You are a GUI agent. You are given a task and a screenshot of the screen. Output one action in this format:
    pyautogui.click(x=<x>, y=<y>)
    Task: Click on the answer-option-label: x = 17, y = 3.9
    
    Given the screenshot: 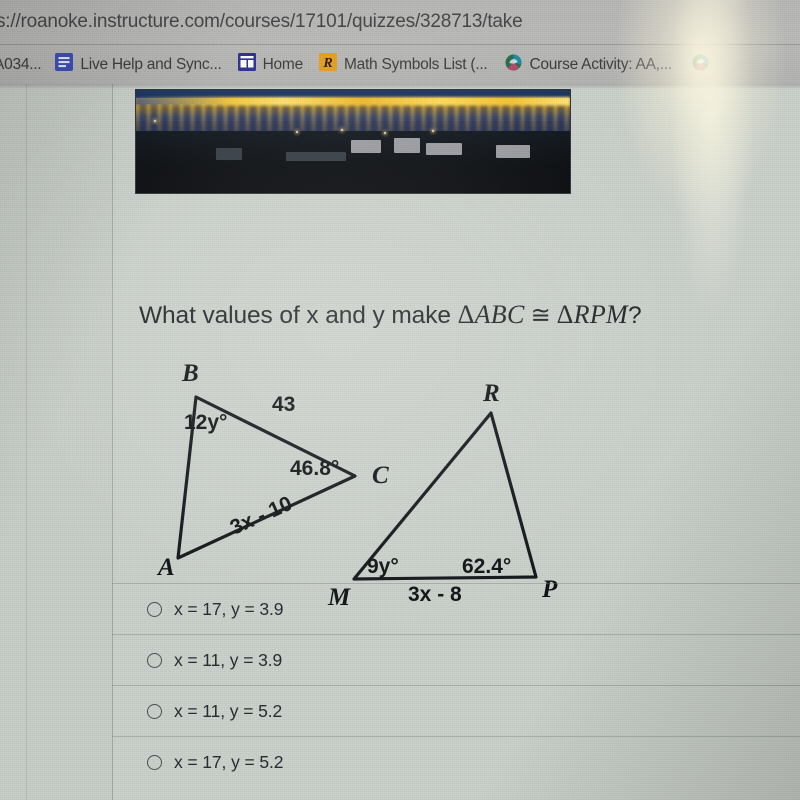 What is the action you would take?
    pyautogui.click(x=229, y=608)
    